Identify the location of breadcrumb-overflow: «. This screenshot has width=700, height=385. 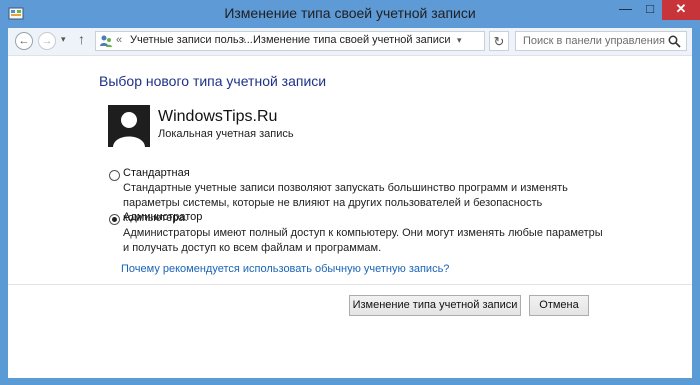
(119, 40).